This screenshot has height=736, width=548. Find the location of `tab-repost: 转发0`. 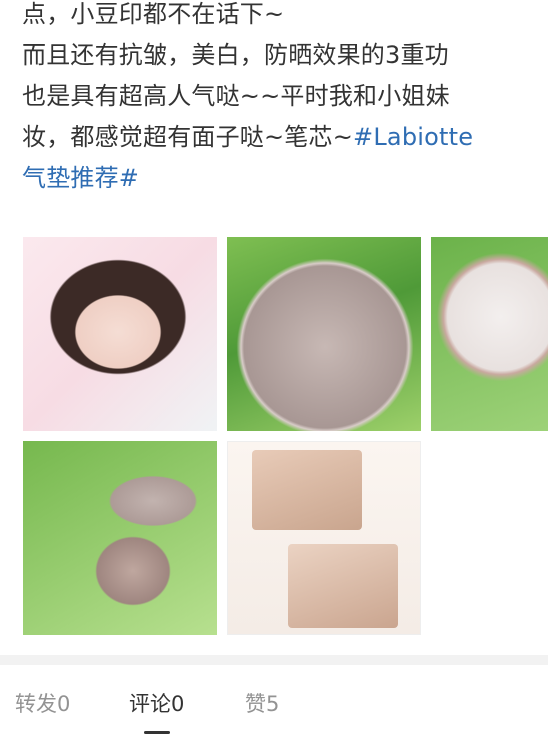

tab-repost: 转发0 is located at coordinates (42, 703).